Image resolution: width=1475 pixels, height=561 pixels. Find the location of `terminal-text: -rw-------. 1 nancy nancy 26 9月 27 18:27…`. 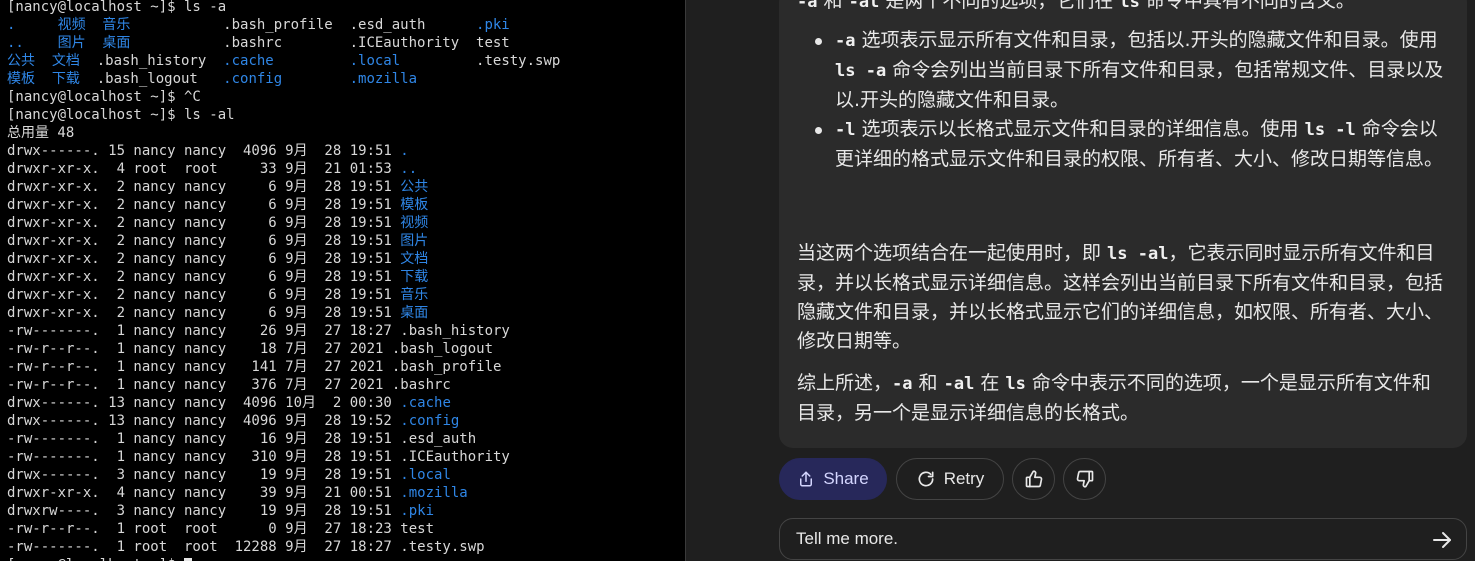

terminal-text: -rw-------. 1 nancy nancy 26 9月 27 18:27… is located at coordinates (258, 331).